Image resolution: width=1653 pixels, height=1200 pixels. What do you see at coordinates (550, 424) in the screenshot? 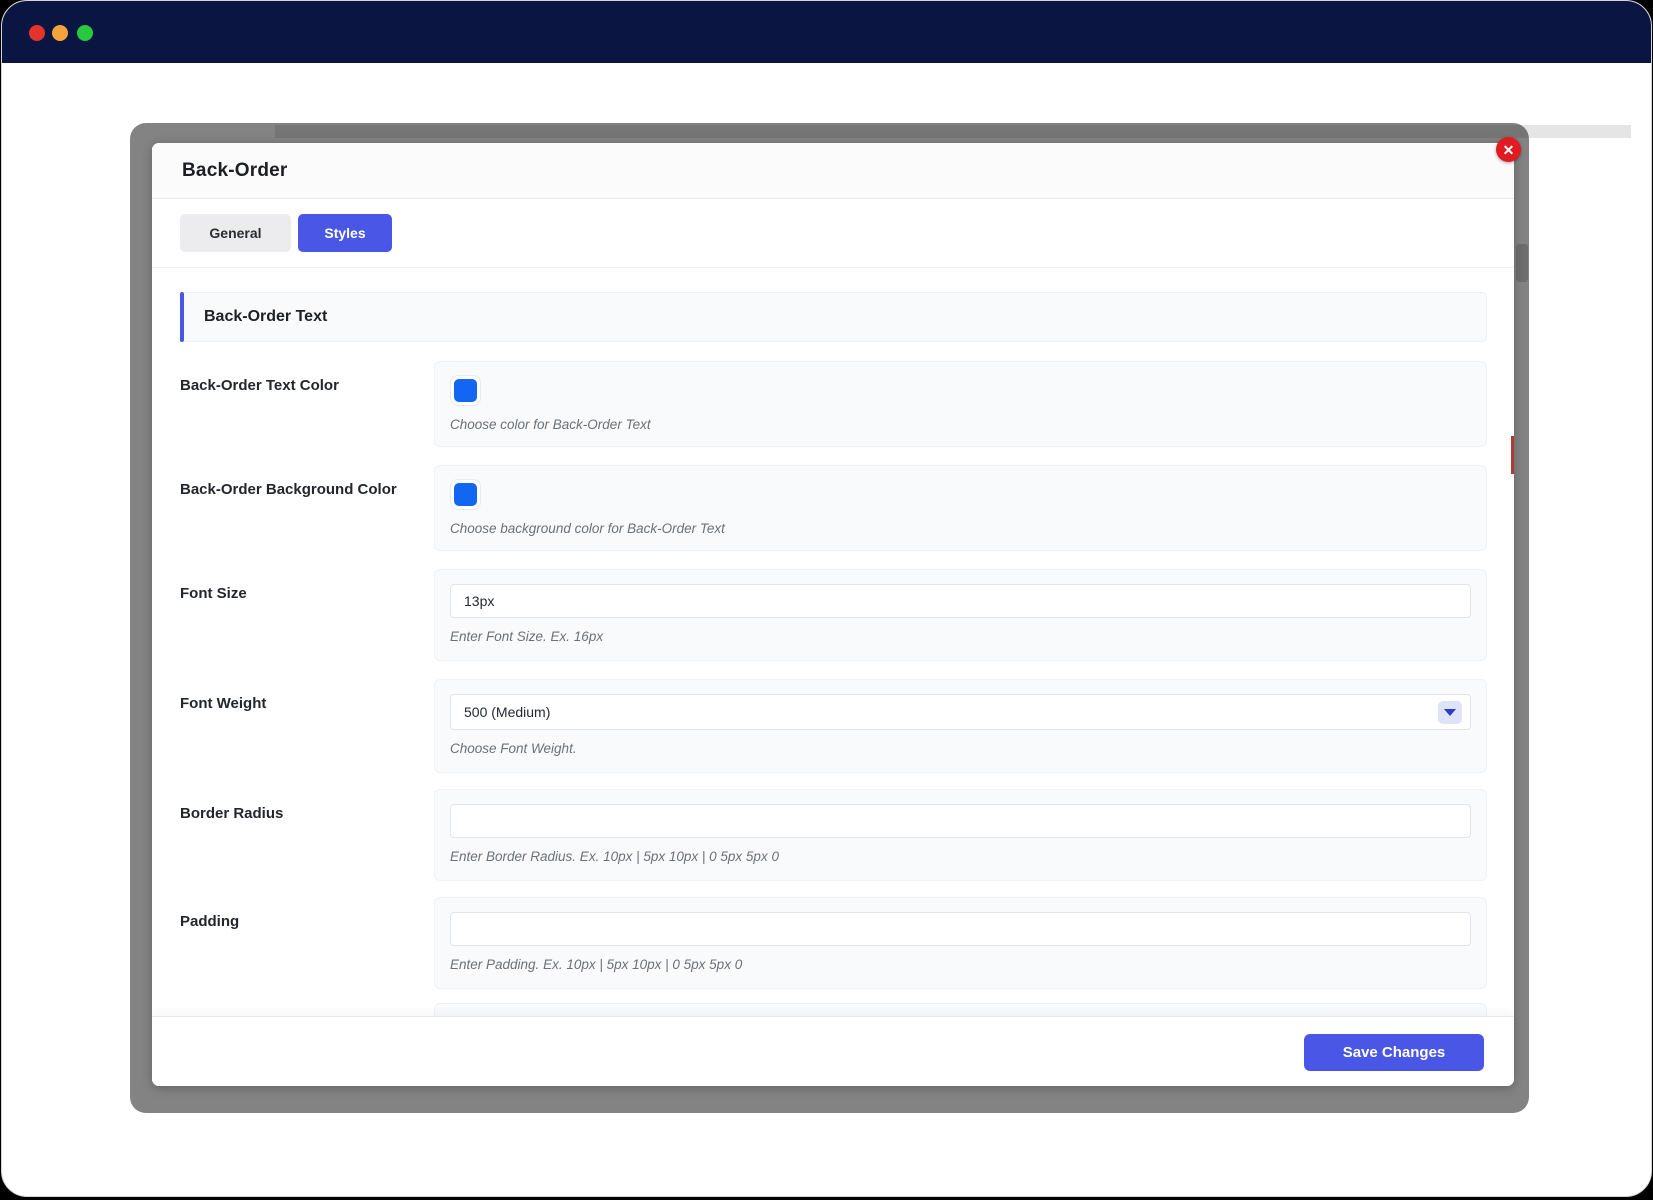
I see `field-caption: Choose color for Back-Order Text` at bounding box center [550, 424].